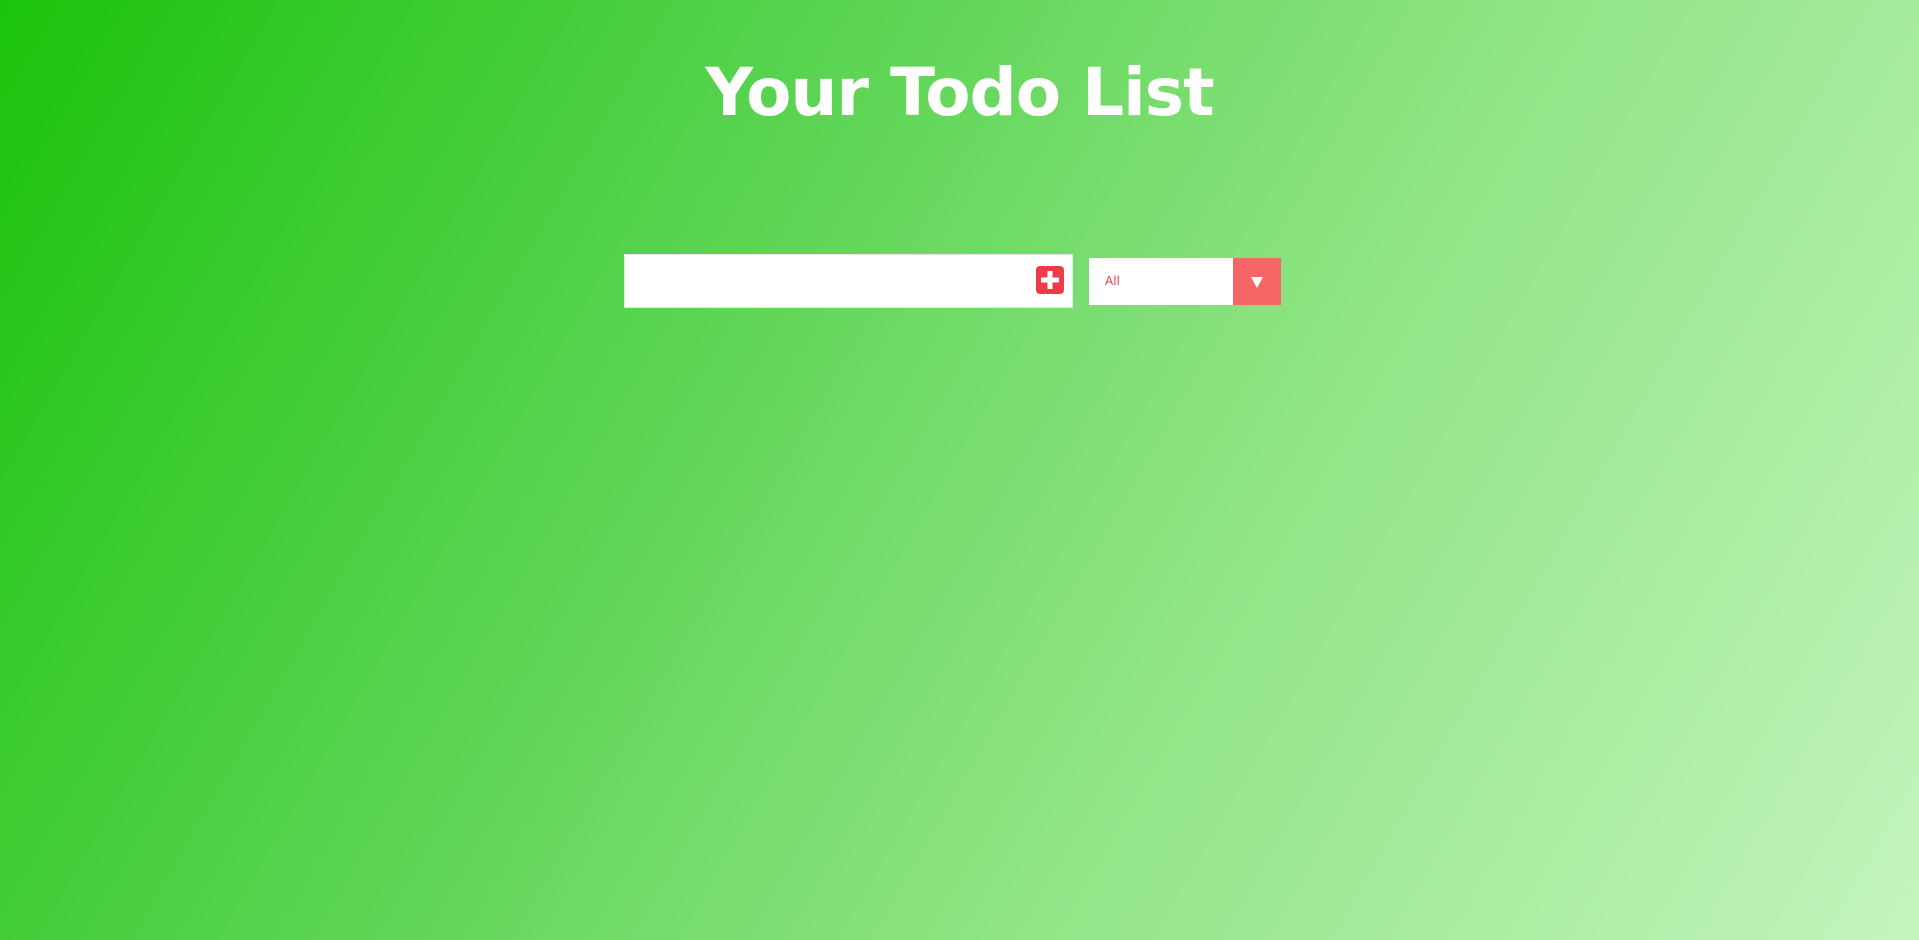 The width and height of the screenshot is (1919, 940). I want to click on filter-dropdown-button, so click(1257, 281).